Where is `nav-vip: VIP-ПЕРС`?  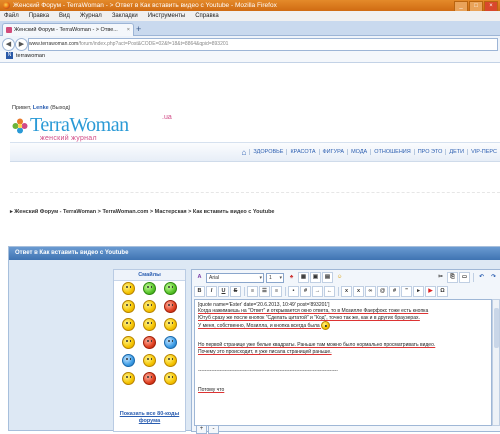
nav-vip: VIP-ПЕРС is located at coordinates (483, 152).